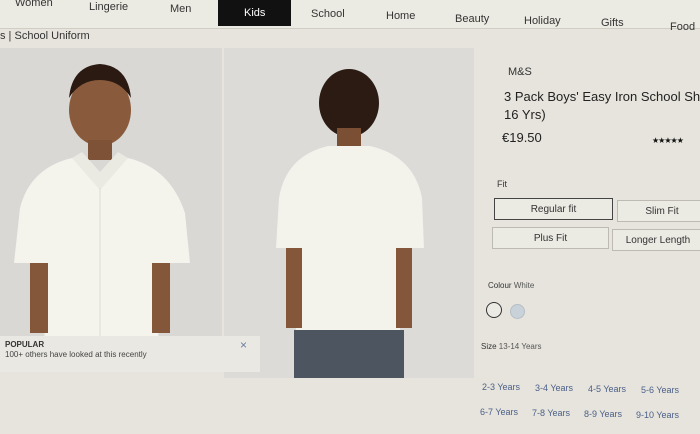  I want to click on popular-text: 100+ others have looked at this recently, so click(76, 354).